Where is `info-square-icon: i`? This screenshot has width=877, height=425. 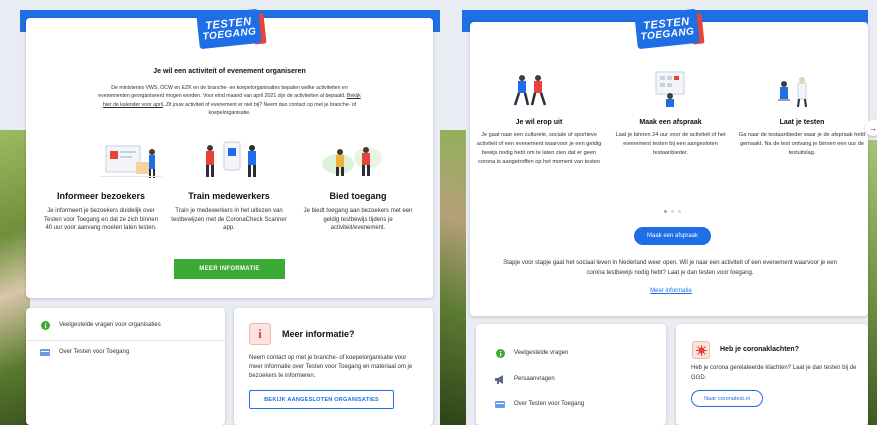 info-square-icon: i is located at coordinates (260, 334).